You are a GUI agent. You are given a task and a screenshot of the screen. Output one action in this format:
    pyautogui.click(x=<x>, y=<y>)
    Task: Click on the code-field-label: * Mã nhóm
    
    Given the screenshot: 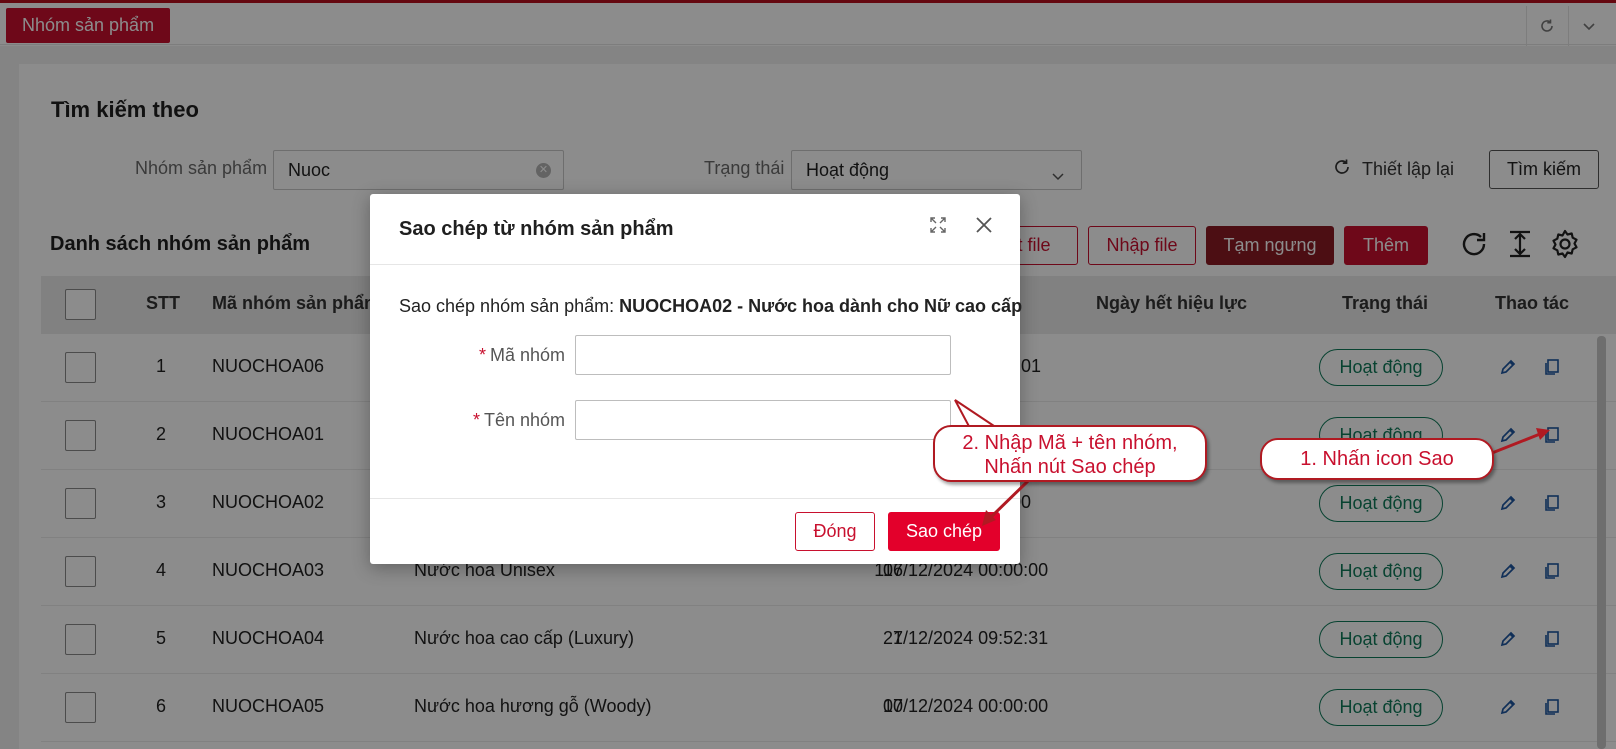 What is the action you would take?
    pyautogui.click(x=521, y=355)
    